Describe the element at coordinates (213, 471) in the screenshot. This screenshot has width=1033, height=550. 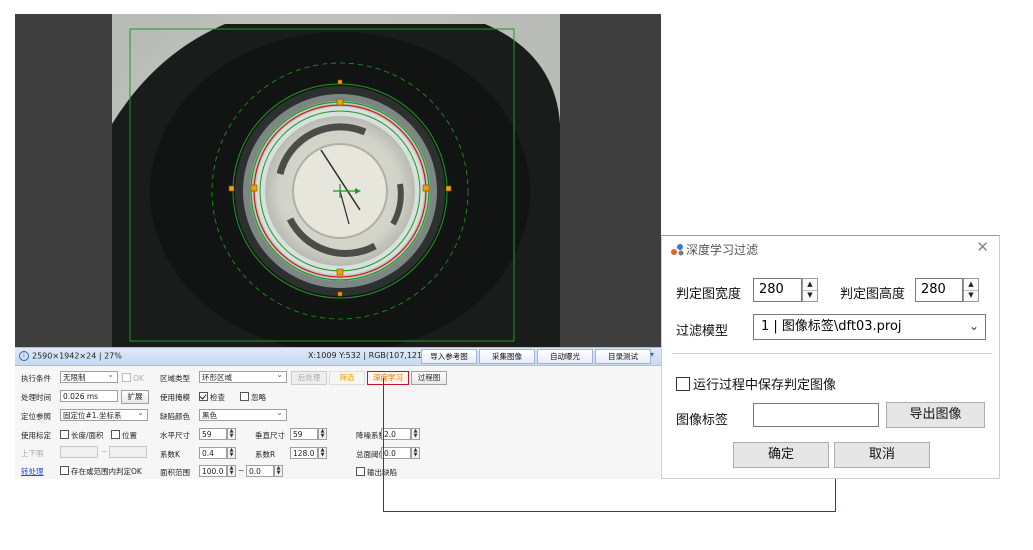
I see `area-min-field: 100.0` at that location.